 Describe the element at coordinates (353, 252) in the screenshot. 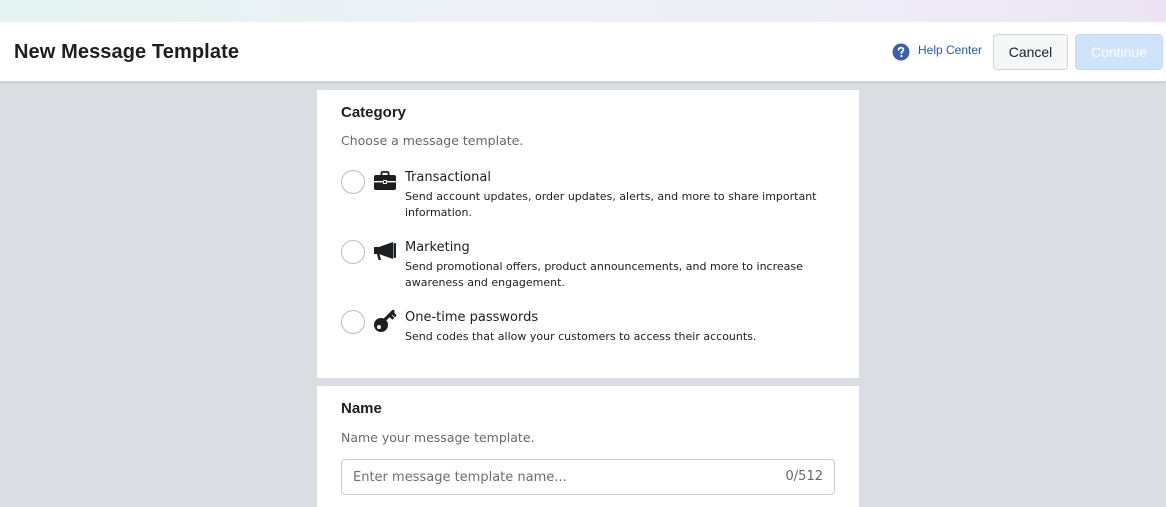

I see `radio-marketing` at that location.